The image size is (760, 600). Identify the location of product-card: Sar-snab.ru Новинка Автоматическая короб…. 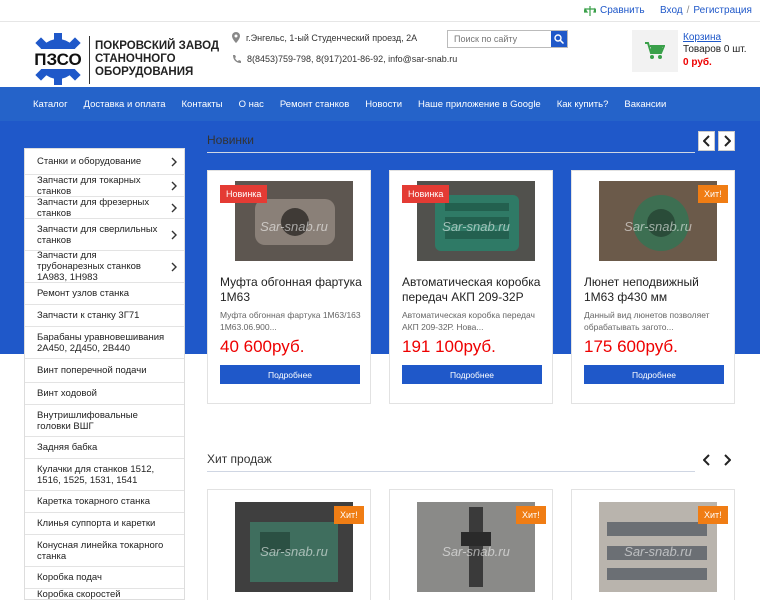
(471, 287).